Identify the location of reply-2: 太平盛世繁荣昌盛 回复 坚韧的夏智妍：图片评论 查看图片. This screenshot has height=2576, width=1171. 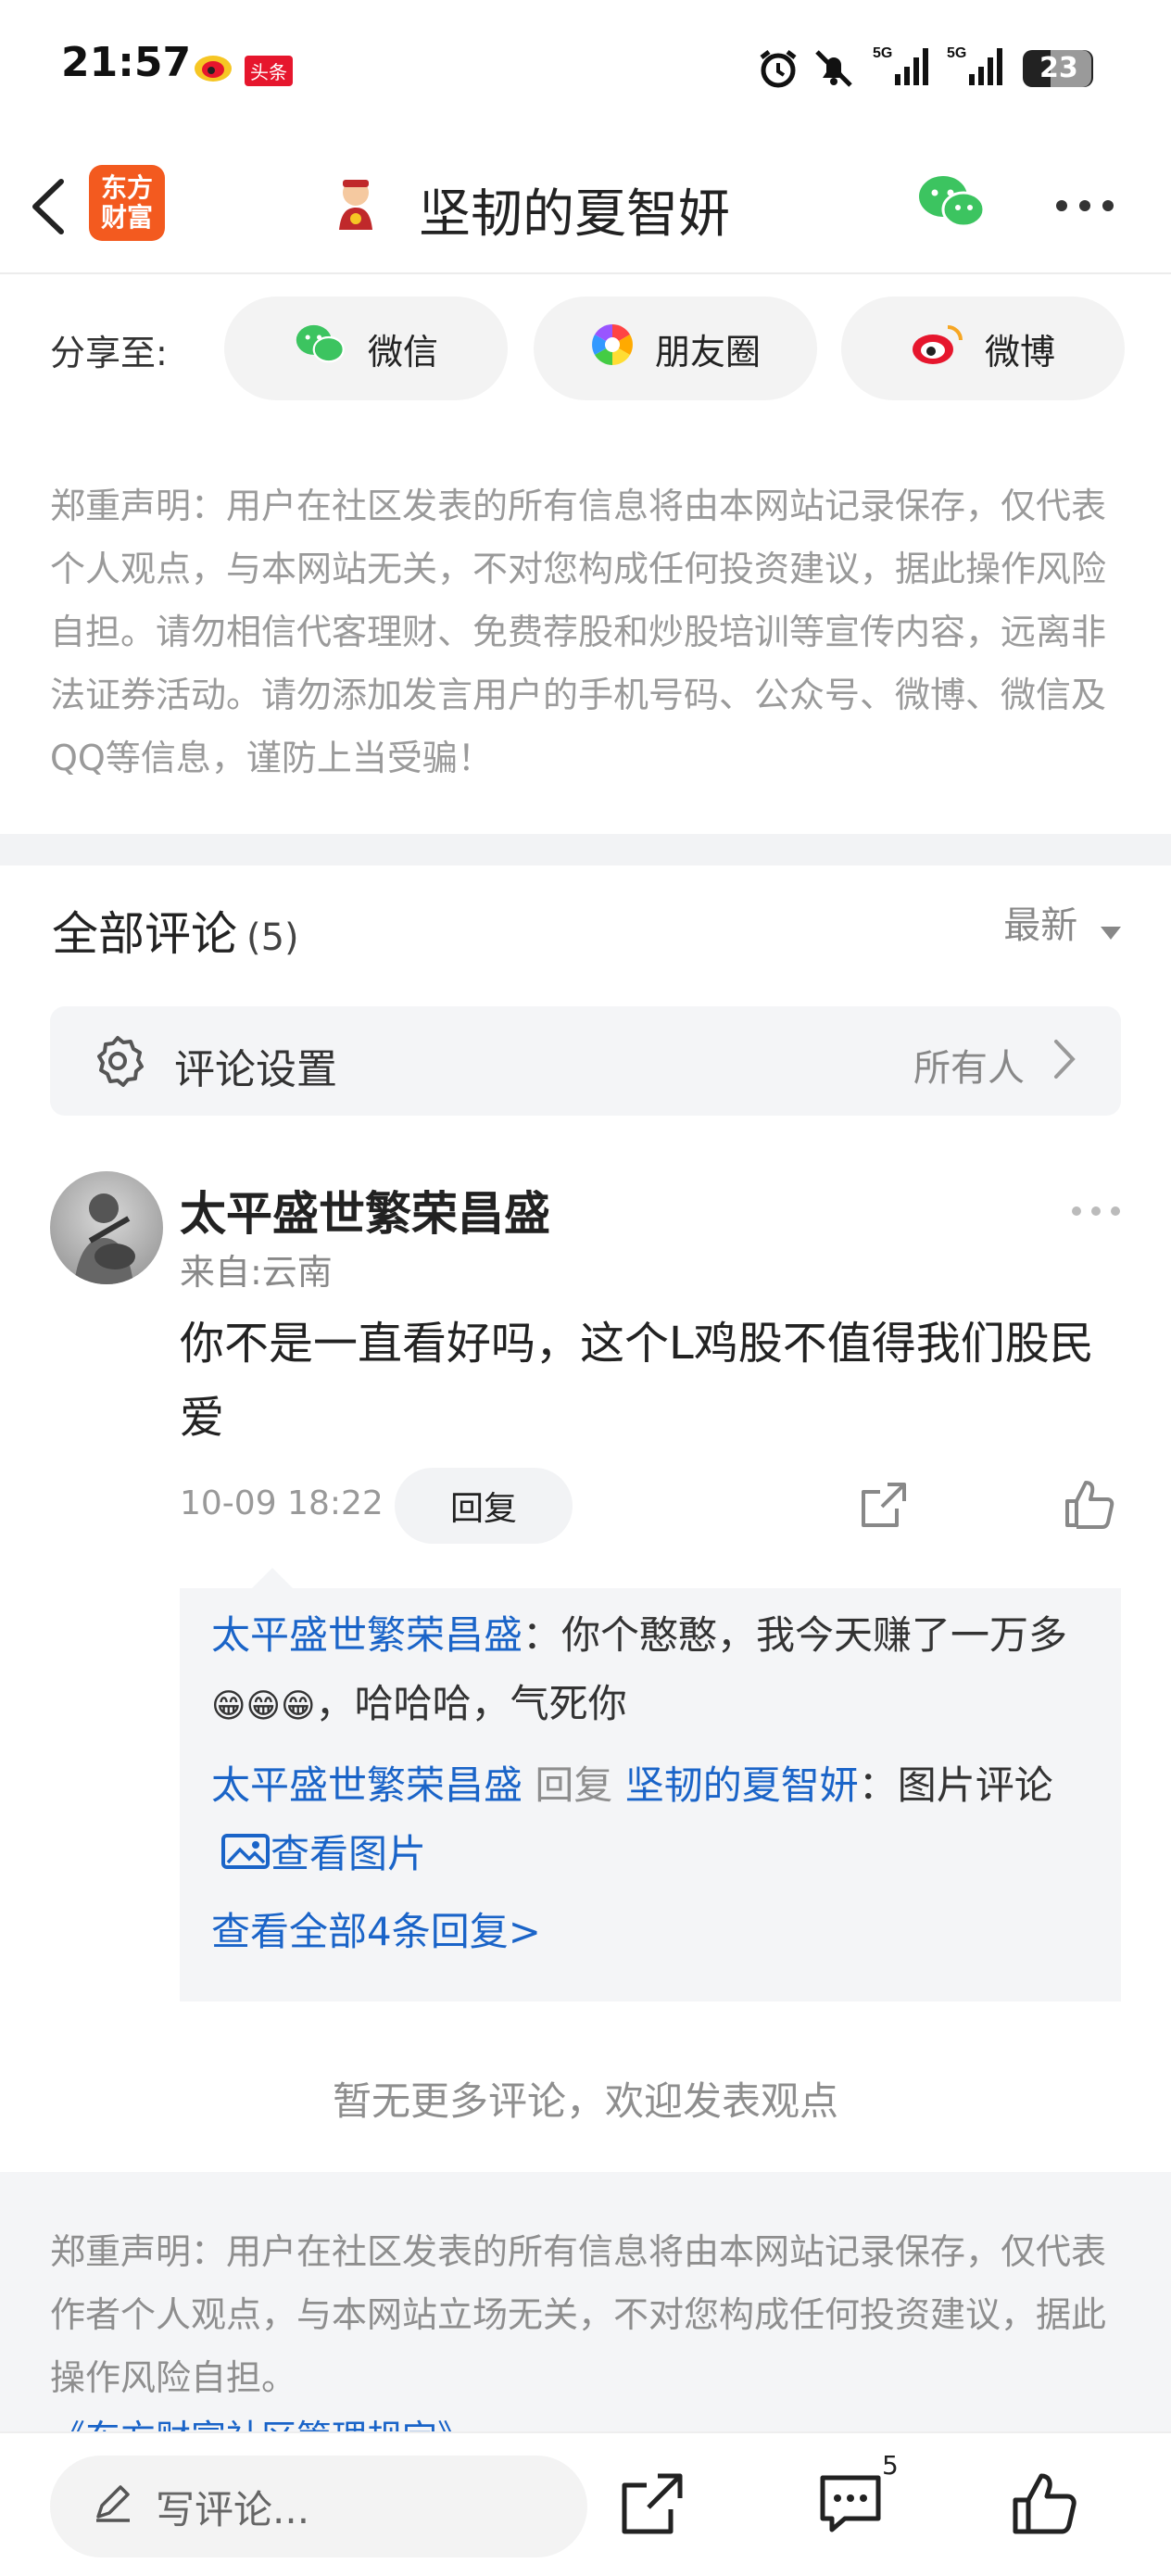
(651, 1821).